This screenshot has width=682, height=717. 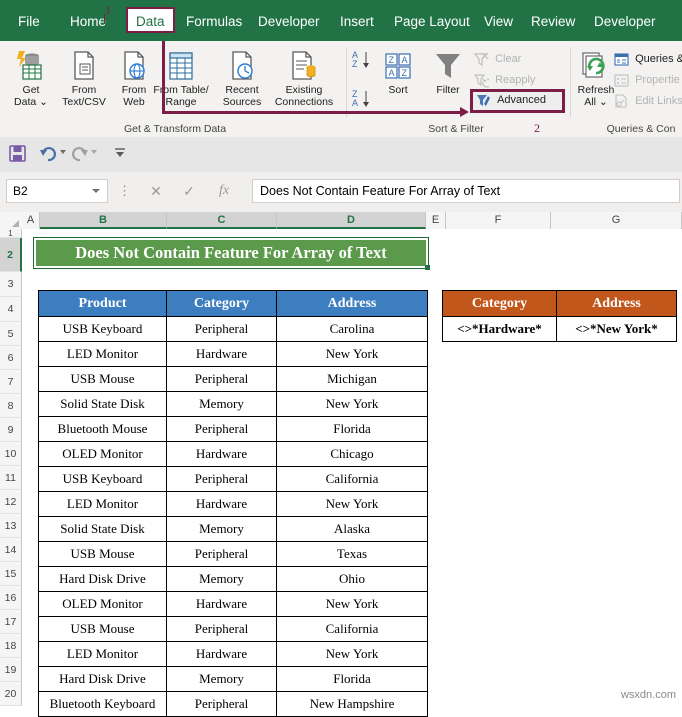 I want to click on column-header-b: B, so click(x=103, y=220).